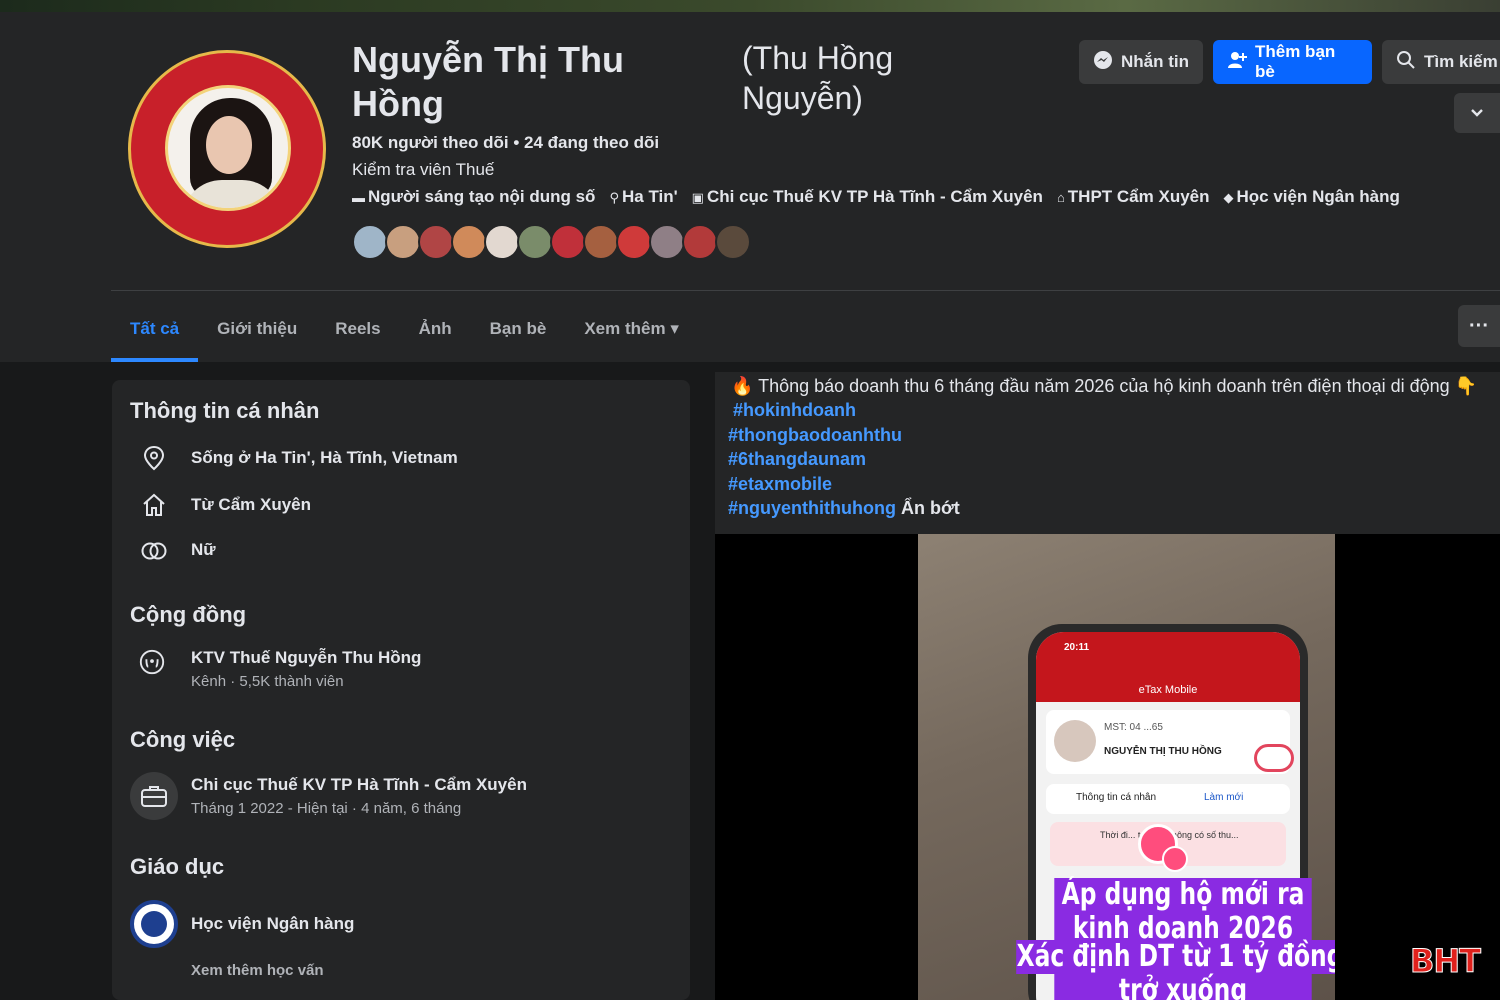 The height and width of the screenshot is (1000, 1500). Describe the element at coordinates (697, 197) in the screenshot. I see `workplace-icon: ▣` at that location.